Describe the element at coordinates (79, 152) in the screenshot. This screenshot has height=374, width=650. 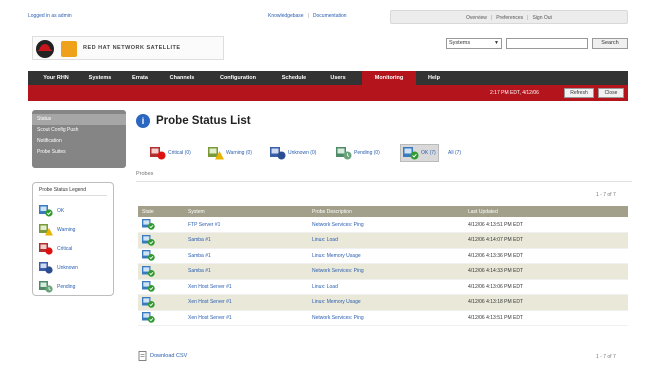
I see `sidebar-item-probe-suites: Probe Suites` at that location.